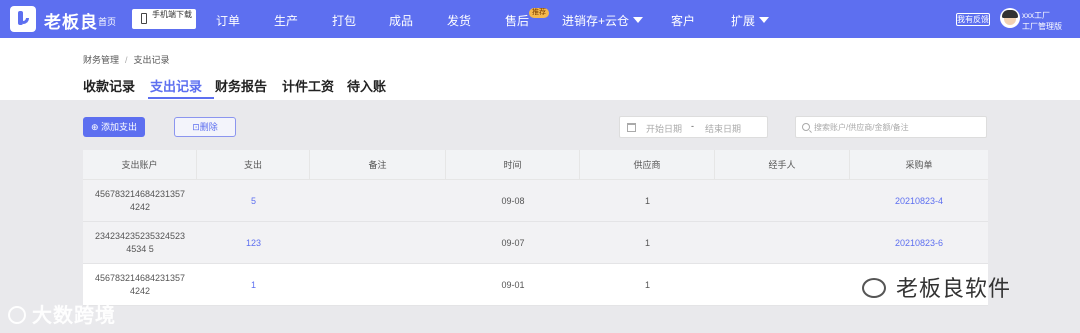 The width and height of the screenshot is (1080, 333). I want to click on watermark-left: 大数跨境, so click(62, 313).